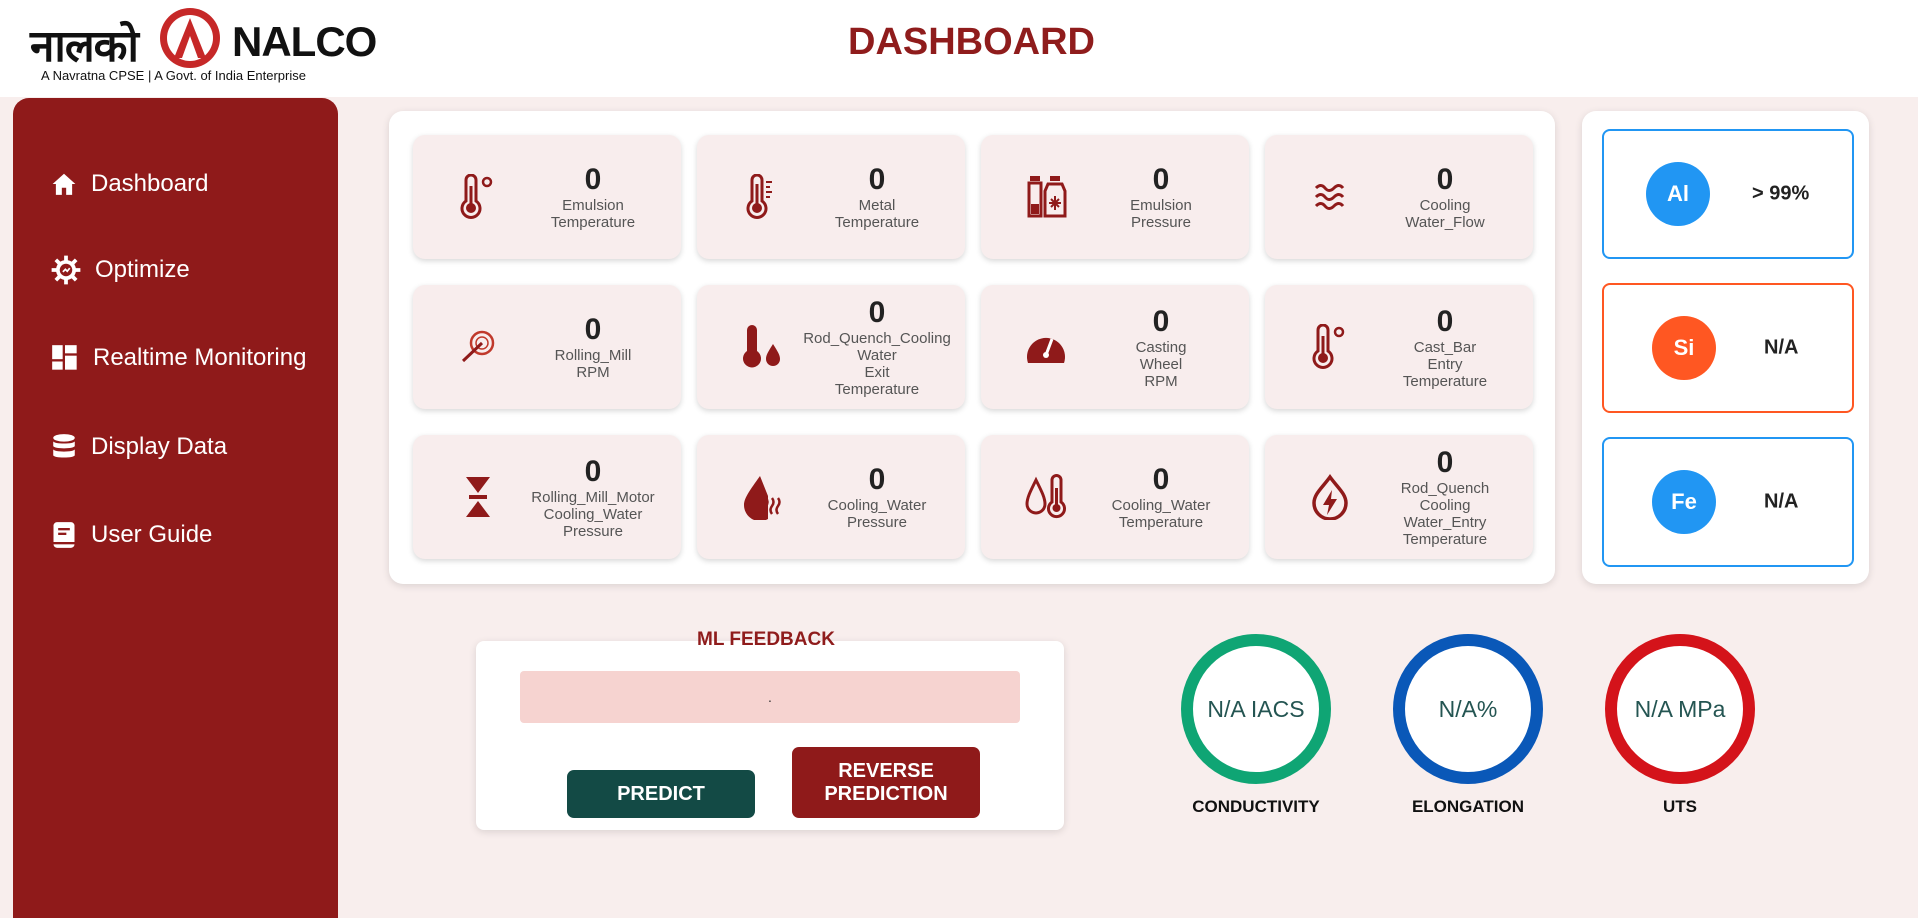  I want to click on sensor-card: 0 Metal Temperature, so click(831, 197).